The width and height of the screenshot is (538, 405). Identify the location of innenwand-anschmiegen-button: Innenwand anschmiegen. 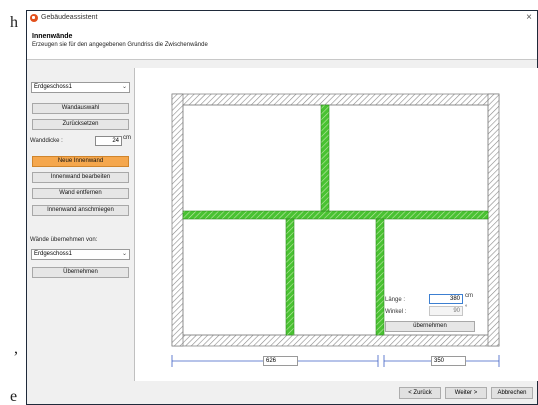
(80, 210).